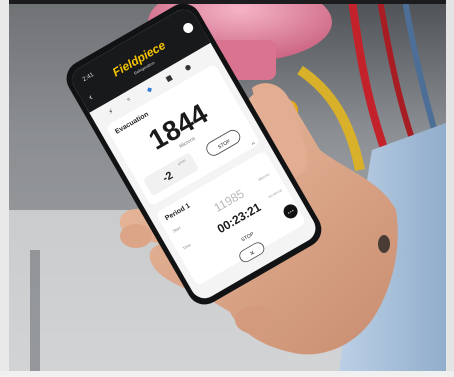 Image resolution: width=454 pixels, height=377 pixels. I want to click on fingertip-bottom, so click(255, 320).